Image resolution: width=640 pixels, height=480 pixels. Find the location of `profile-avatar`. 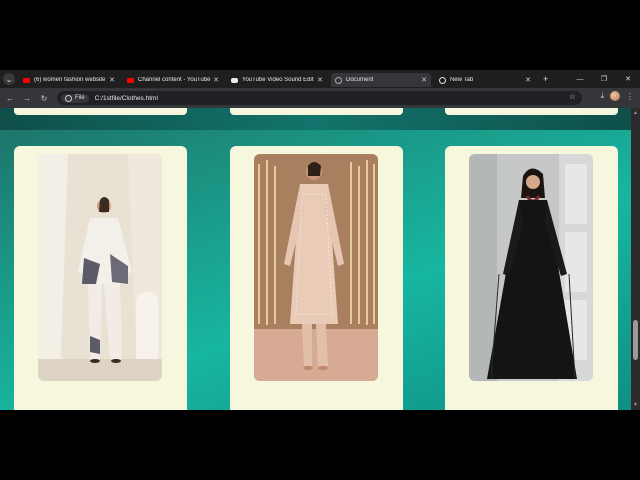

profile-avatar is located at coordinates (615, 96).